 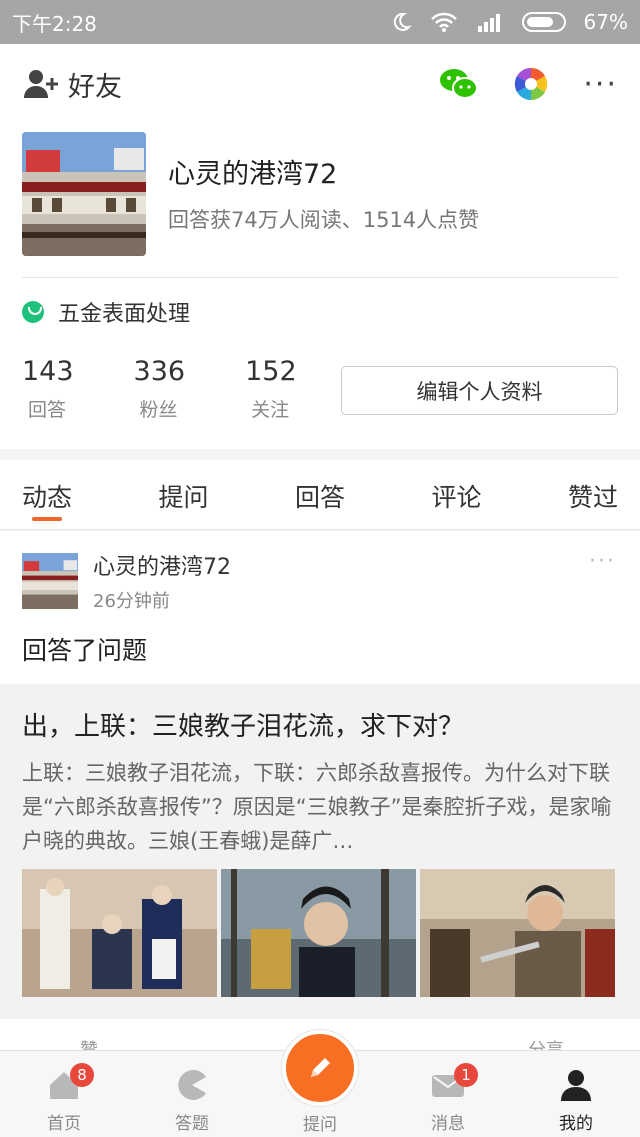 What do you see at coordinates (50, 581) in the screenshot?
I see `feed-avatar` at bounding box center [50, 581].